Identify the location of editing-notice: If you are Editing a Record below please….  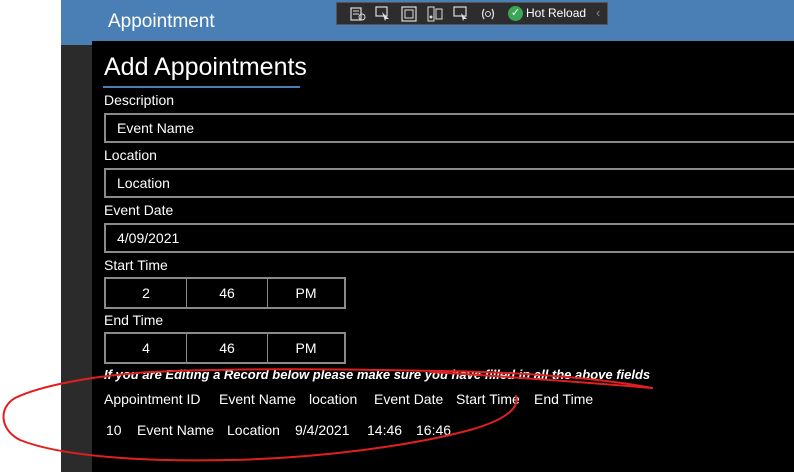
(377, 374).